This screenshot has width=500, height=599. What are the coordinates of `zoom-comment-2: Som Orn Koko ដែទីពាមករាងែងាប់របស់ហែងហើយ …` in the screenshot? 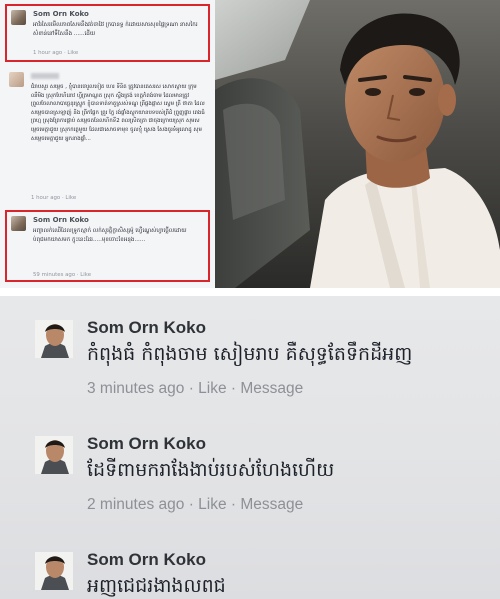 It's located at (260, 480).